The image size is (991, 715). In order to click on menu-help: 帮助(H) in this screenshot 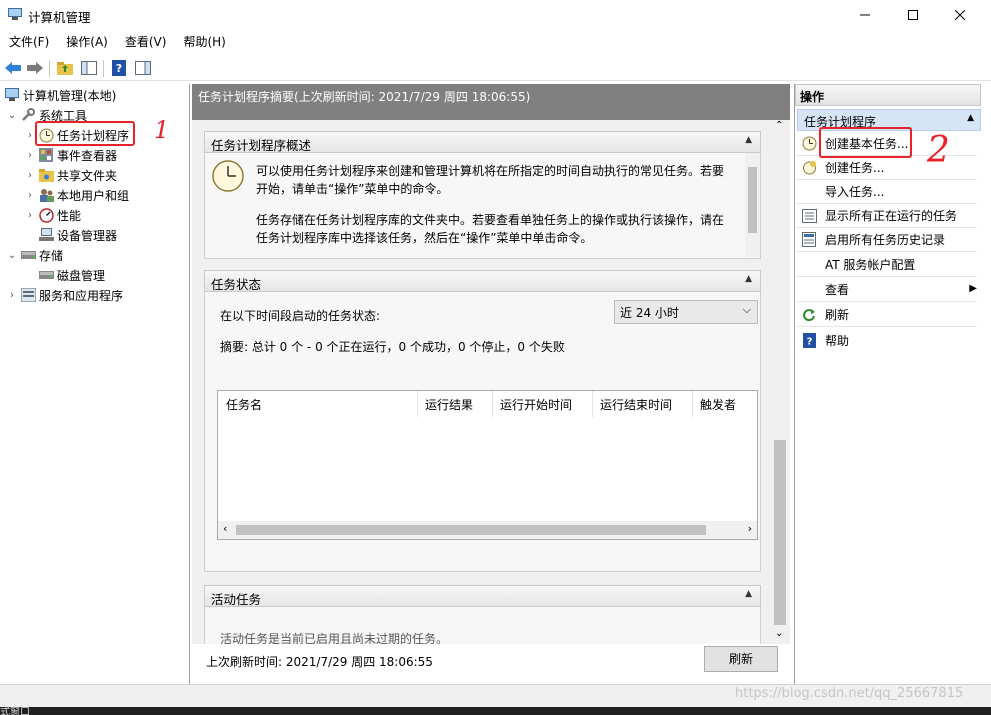, I will do `click(203, 42)`.